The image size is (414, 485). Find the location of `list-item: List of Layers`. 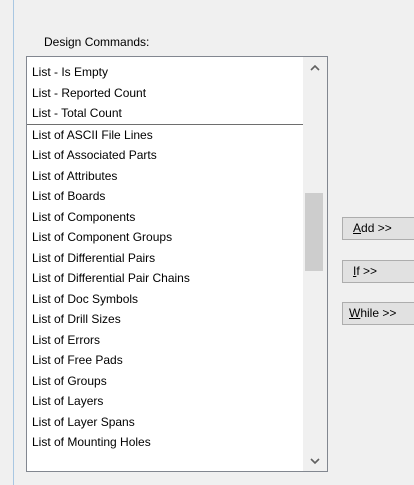

list-item: List of Layers is located at coordinates (165, 401).